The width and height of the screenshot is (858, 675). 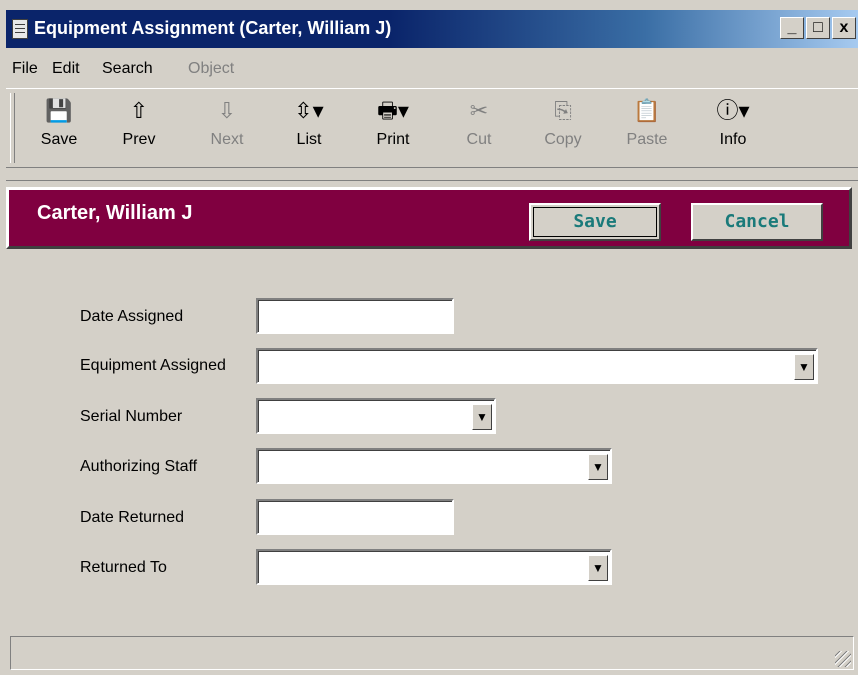 What do you see at coordinates (563, 110) in the screenshot?
I see `copy-icon: ⎘` at bounding box center [563, 110].